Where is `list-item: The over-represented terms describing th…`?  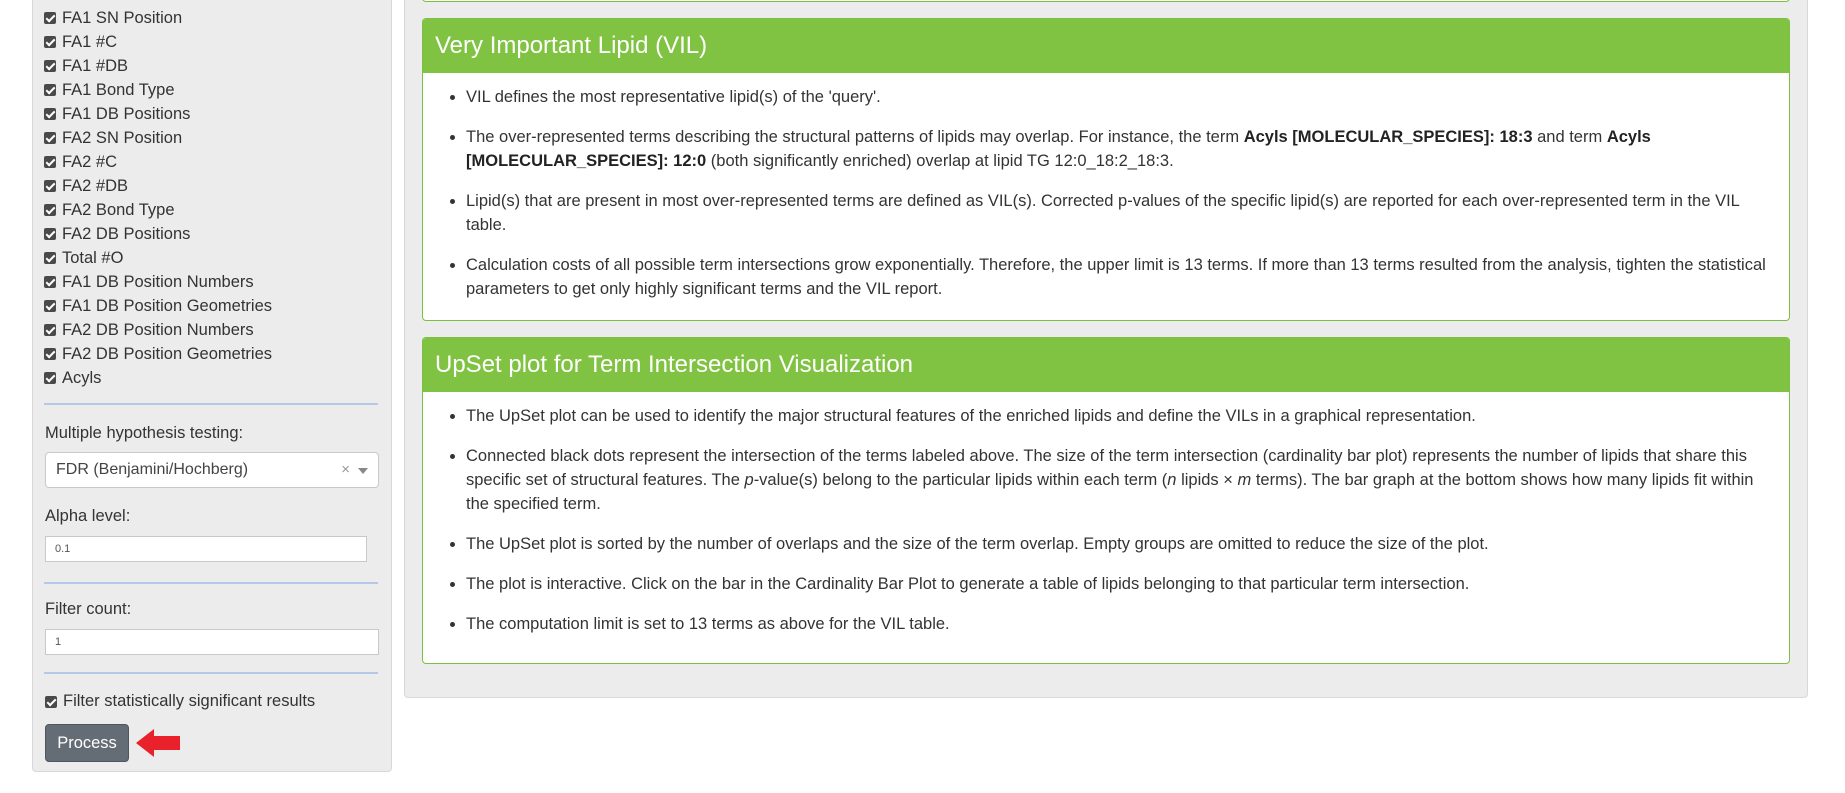 list-item: The over-represented terms describing th… is located at coordinates (1119, 149).